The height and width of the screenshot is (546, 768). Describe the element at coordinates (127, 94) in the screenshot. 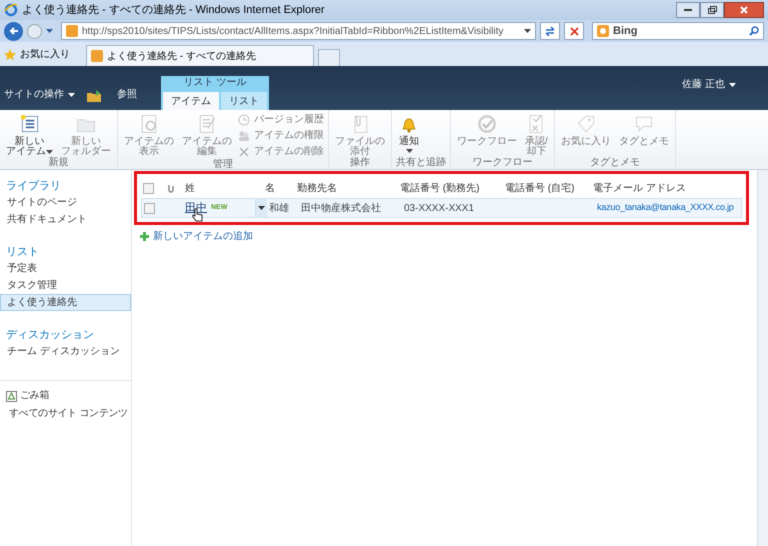

I see `ribbon-tab: 参照` at that location.